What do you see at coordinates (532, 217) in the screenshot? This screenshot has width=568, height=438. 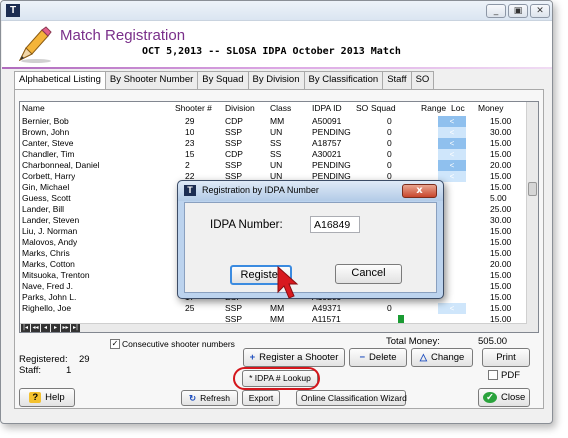 I see `grid-vertical-scrollbar` at bounding box center [532, 217].